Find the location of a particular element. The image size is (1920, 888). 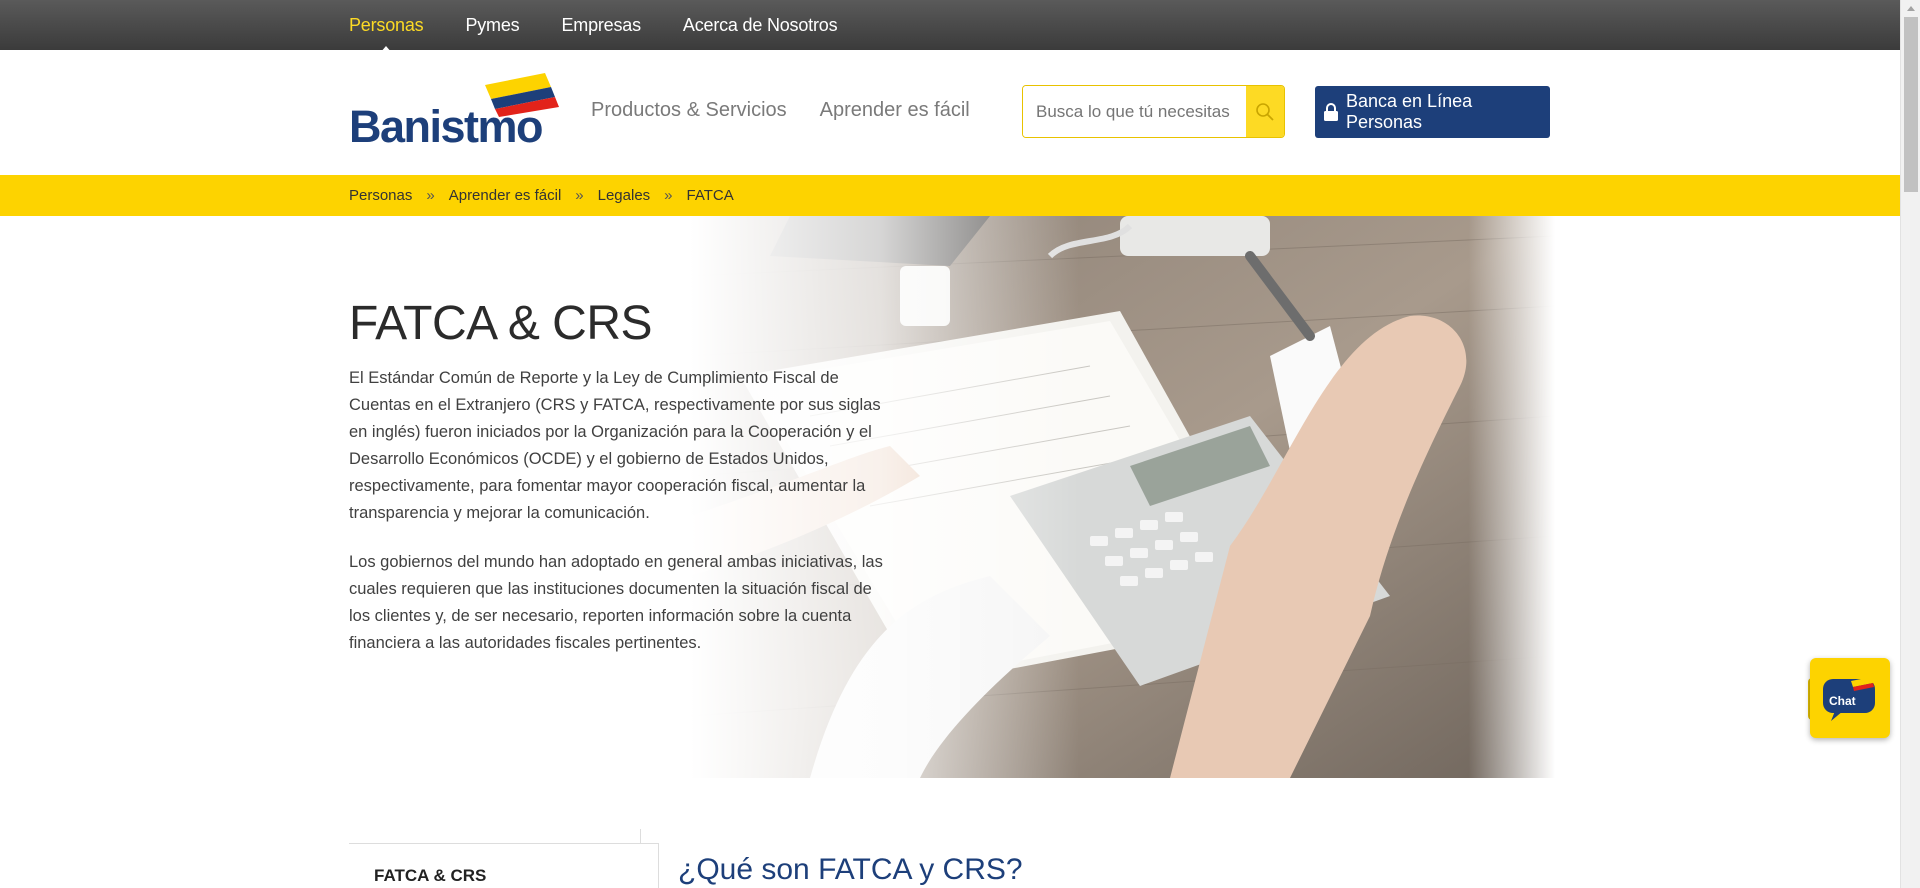

vertical-scrollbar is located at coordinates (1910, 444).